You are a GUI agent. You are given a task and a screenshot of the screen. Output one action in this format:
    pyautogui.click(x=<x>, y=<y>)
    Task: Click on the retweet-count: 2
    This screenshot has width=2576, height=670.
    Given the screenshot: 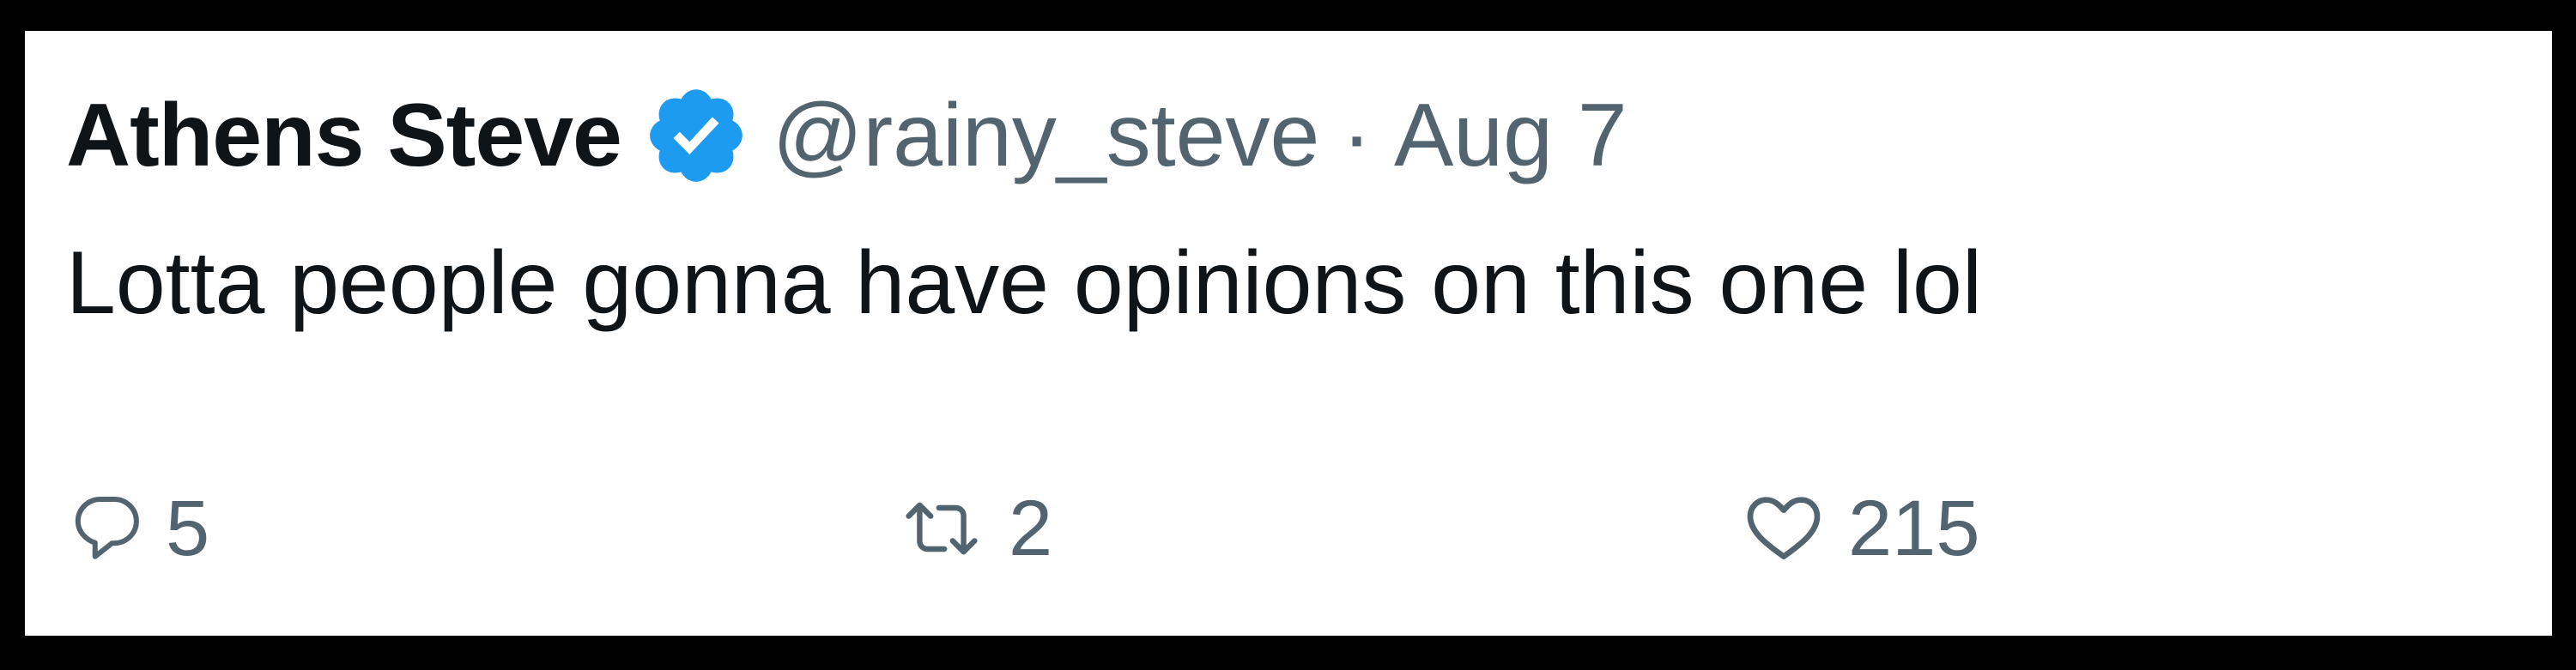 What is the action you would take?
    pyautogui.click(x=1031, y=528)
    